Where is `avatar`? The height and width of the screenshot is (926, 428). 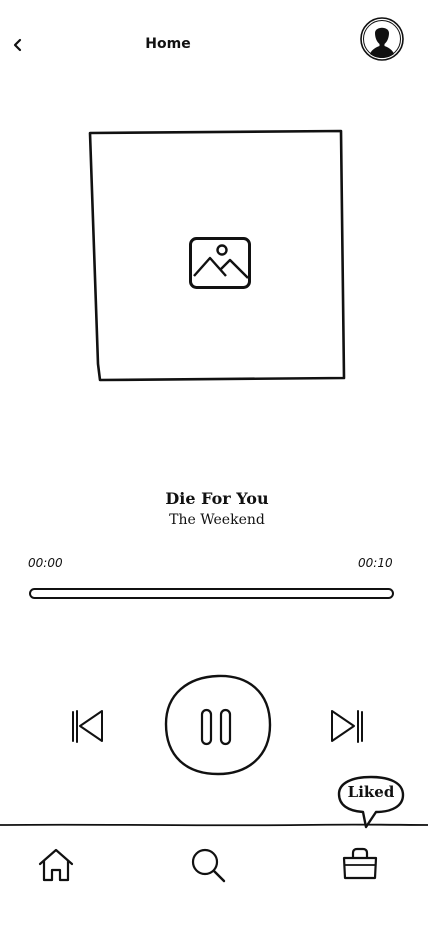
avatar is located at coordinates (382, 39).